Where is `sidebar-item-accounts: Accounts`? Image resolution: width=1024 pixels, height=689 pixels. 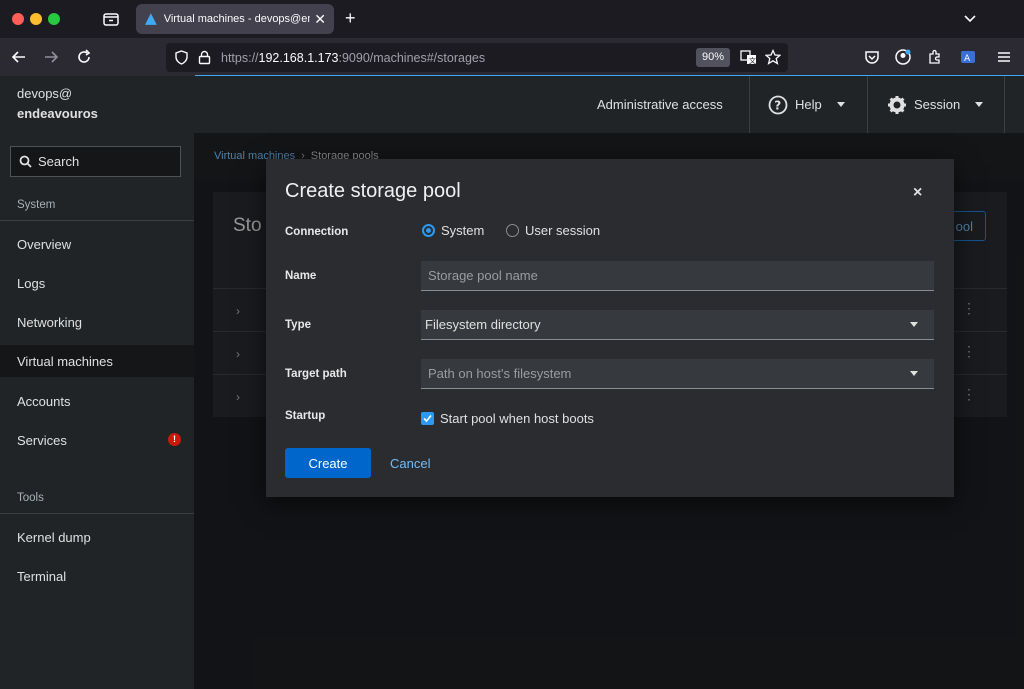
sidebar-item-accounts: Accounts is located at coordinates (97, 401).